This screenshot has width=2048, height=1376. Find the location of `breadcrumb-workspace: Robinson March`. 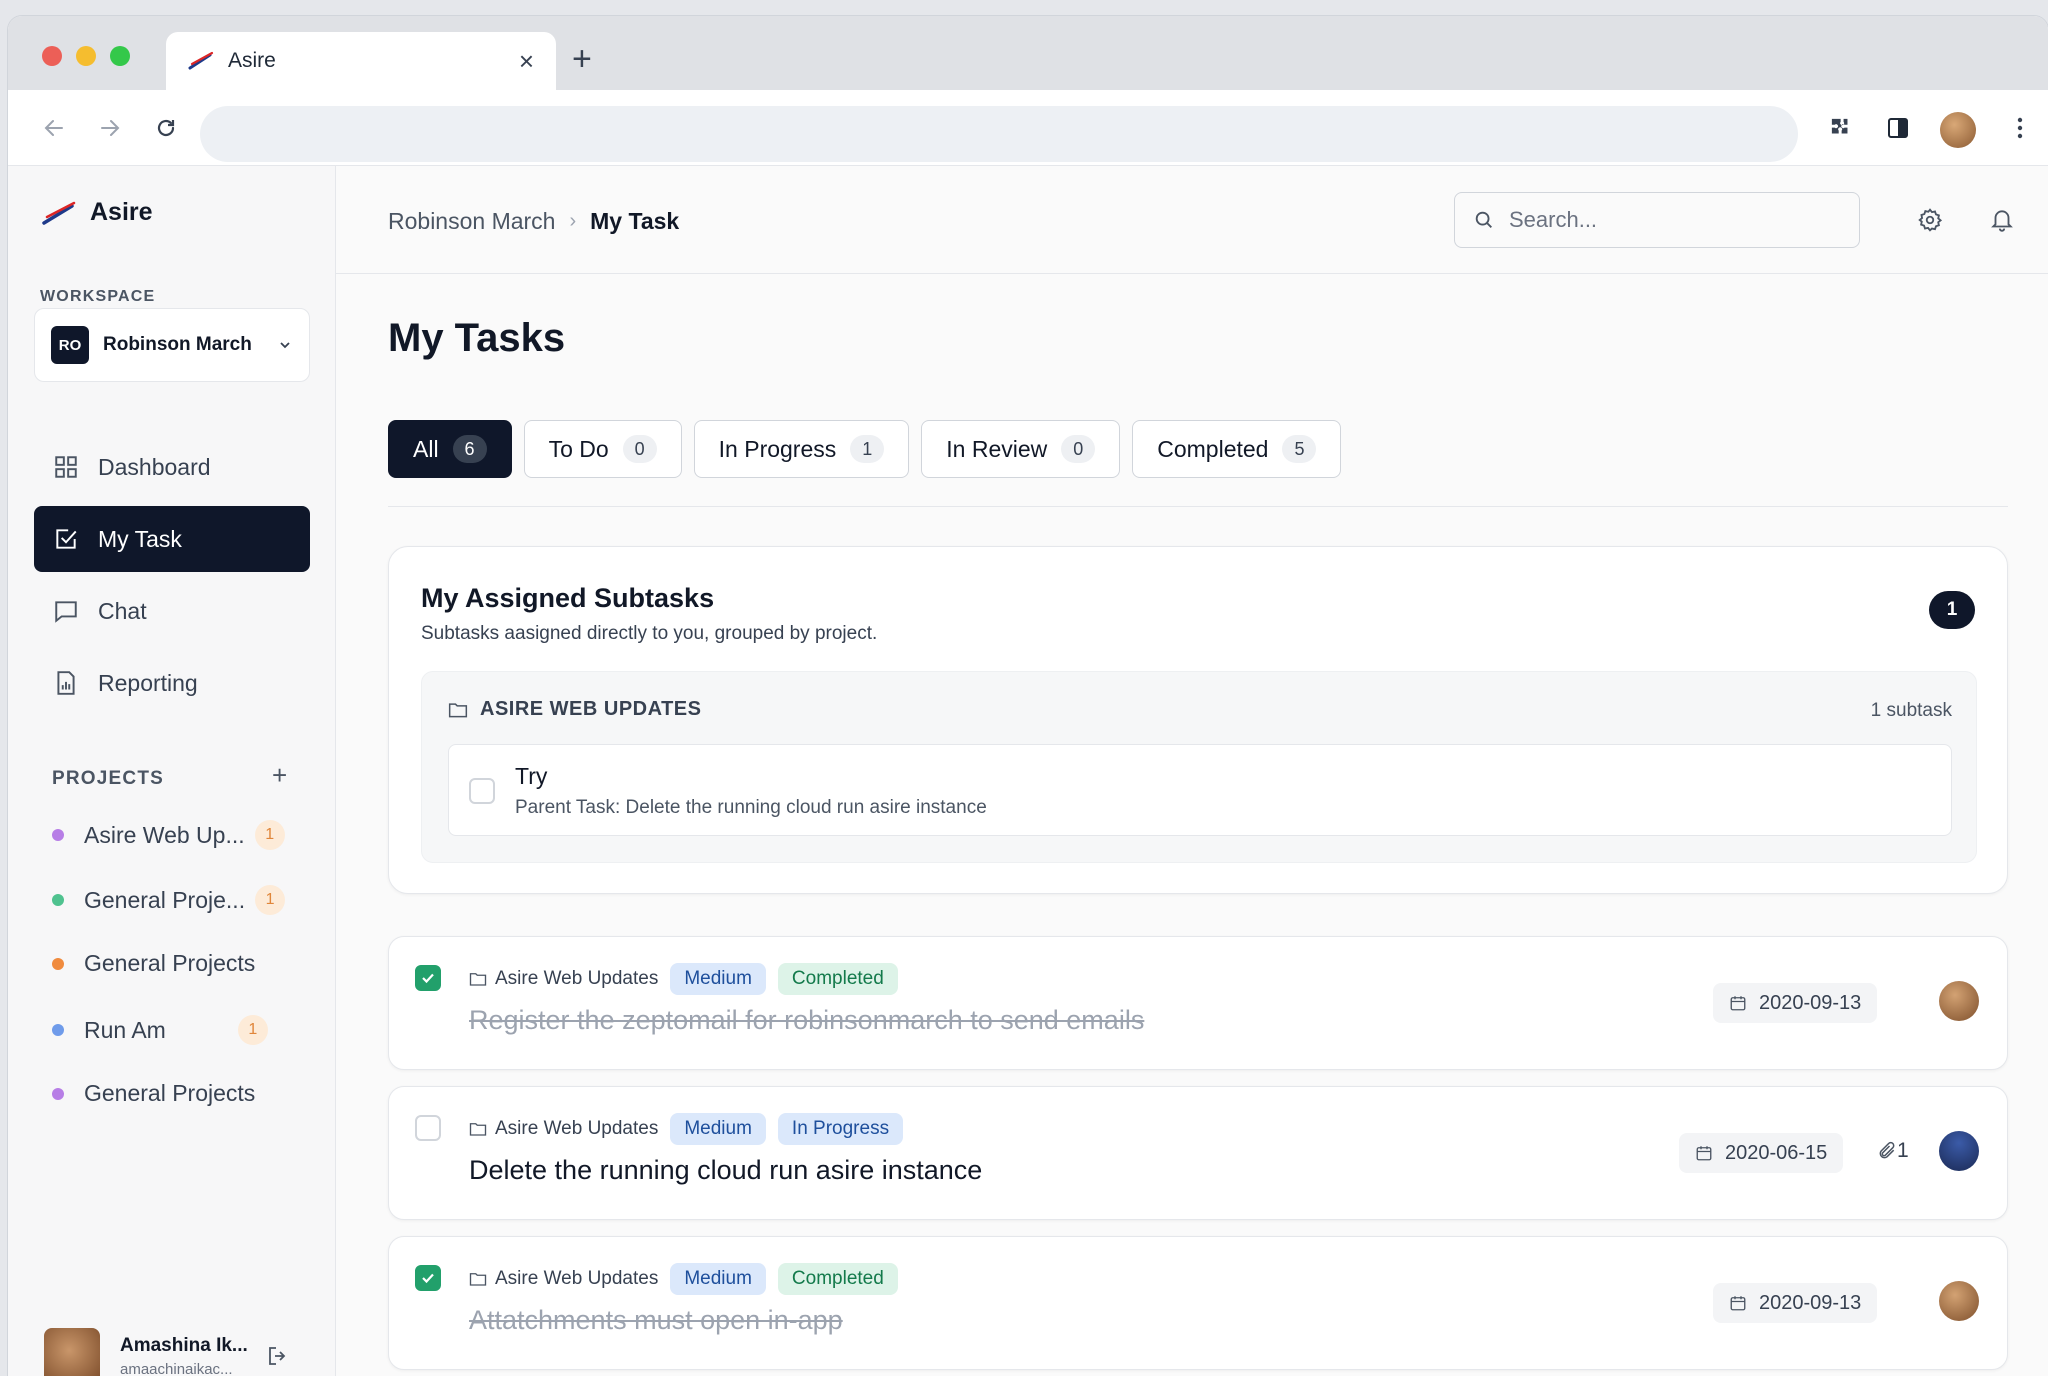

breadcrumb-workspace: Robinson March is located at coordinates (471, 221).